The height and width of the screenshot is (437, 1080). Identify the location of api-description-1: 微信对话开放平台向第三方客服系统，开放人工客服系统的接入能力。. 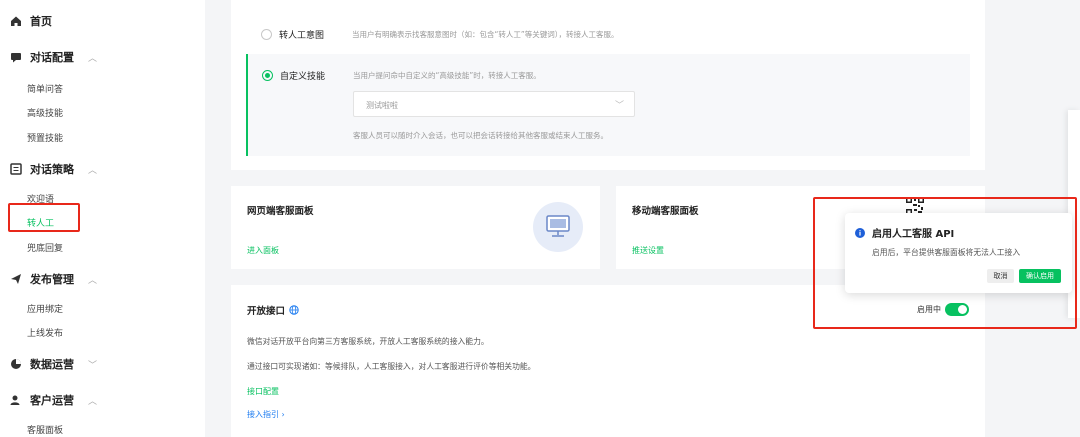
(368, 341).